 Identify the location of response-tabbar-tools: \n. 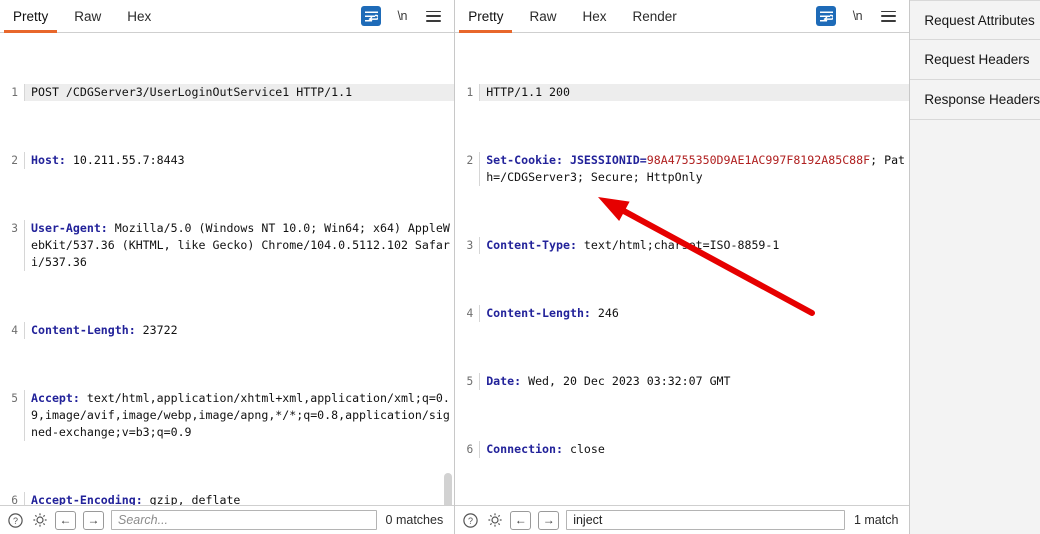
(862, 16).